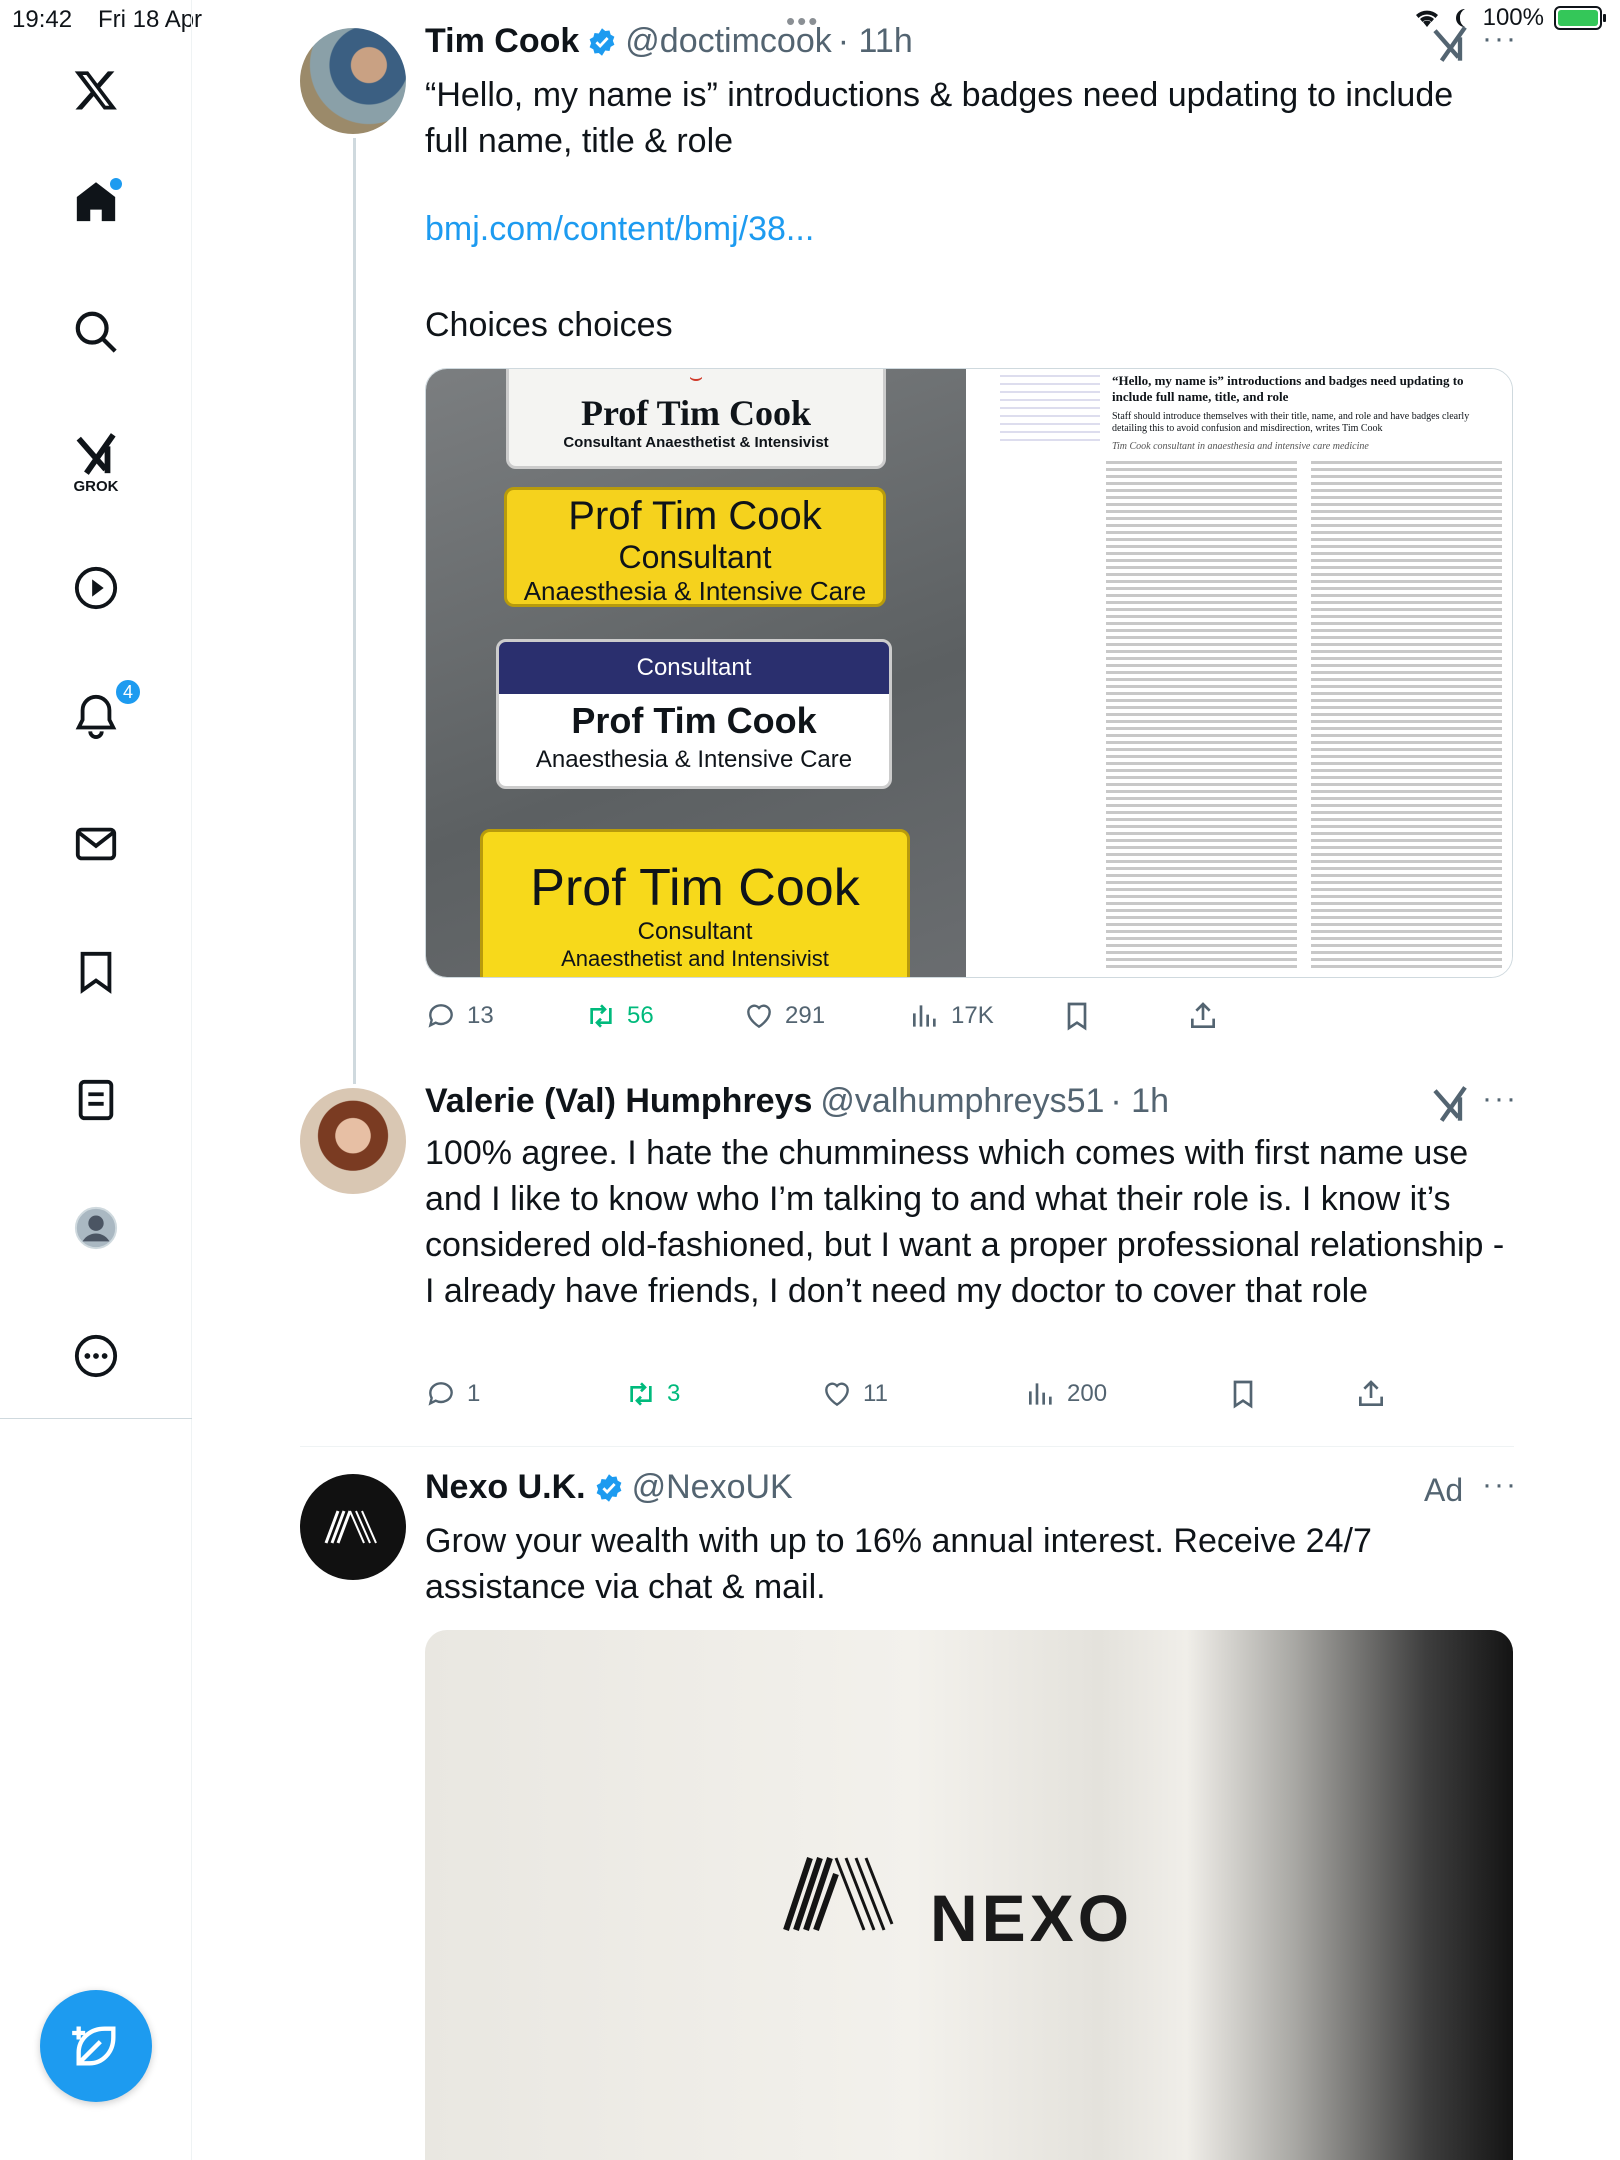 The width and height of the screenshot is (1620, 2160). I want to click on search-icon, so click(96, 332).